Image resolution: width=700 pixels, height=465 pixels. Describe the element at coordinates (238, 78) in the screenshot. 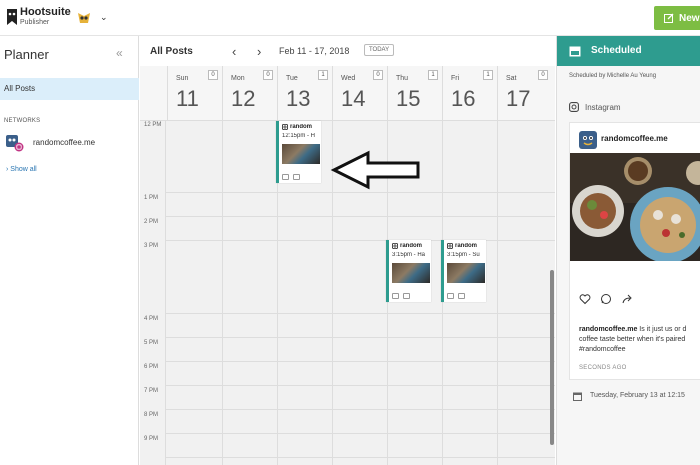

I see `day-name: Mon` at that location.